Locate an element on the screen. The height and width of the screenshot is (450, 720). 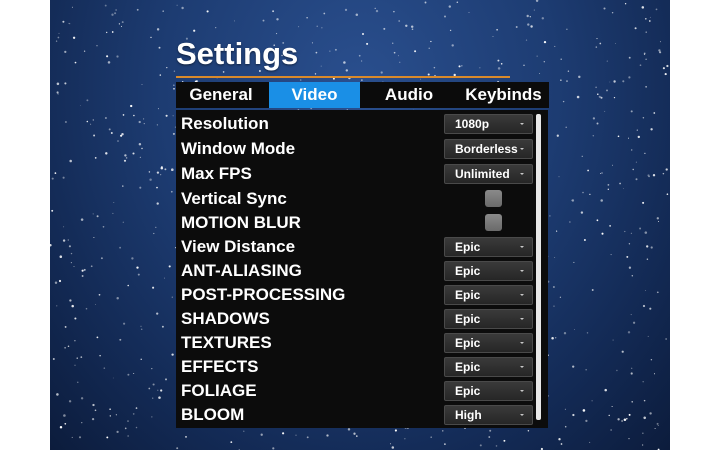
max-fps-dropdown: Unlimited is located at coordinates (488, 174).